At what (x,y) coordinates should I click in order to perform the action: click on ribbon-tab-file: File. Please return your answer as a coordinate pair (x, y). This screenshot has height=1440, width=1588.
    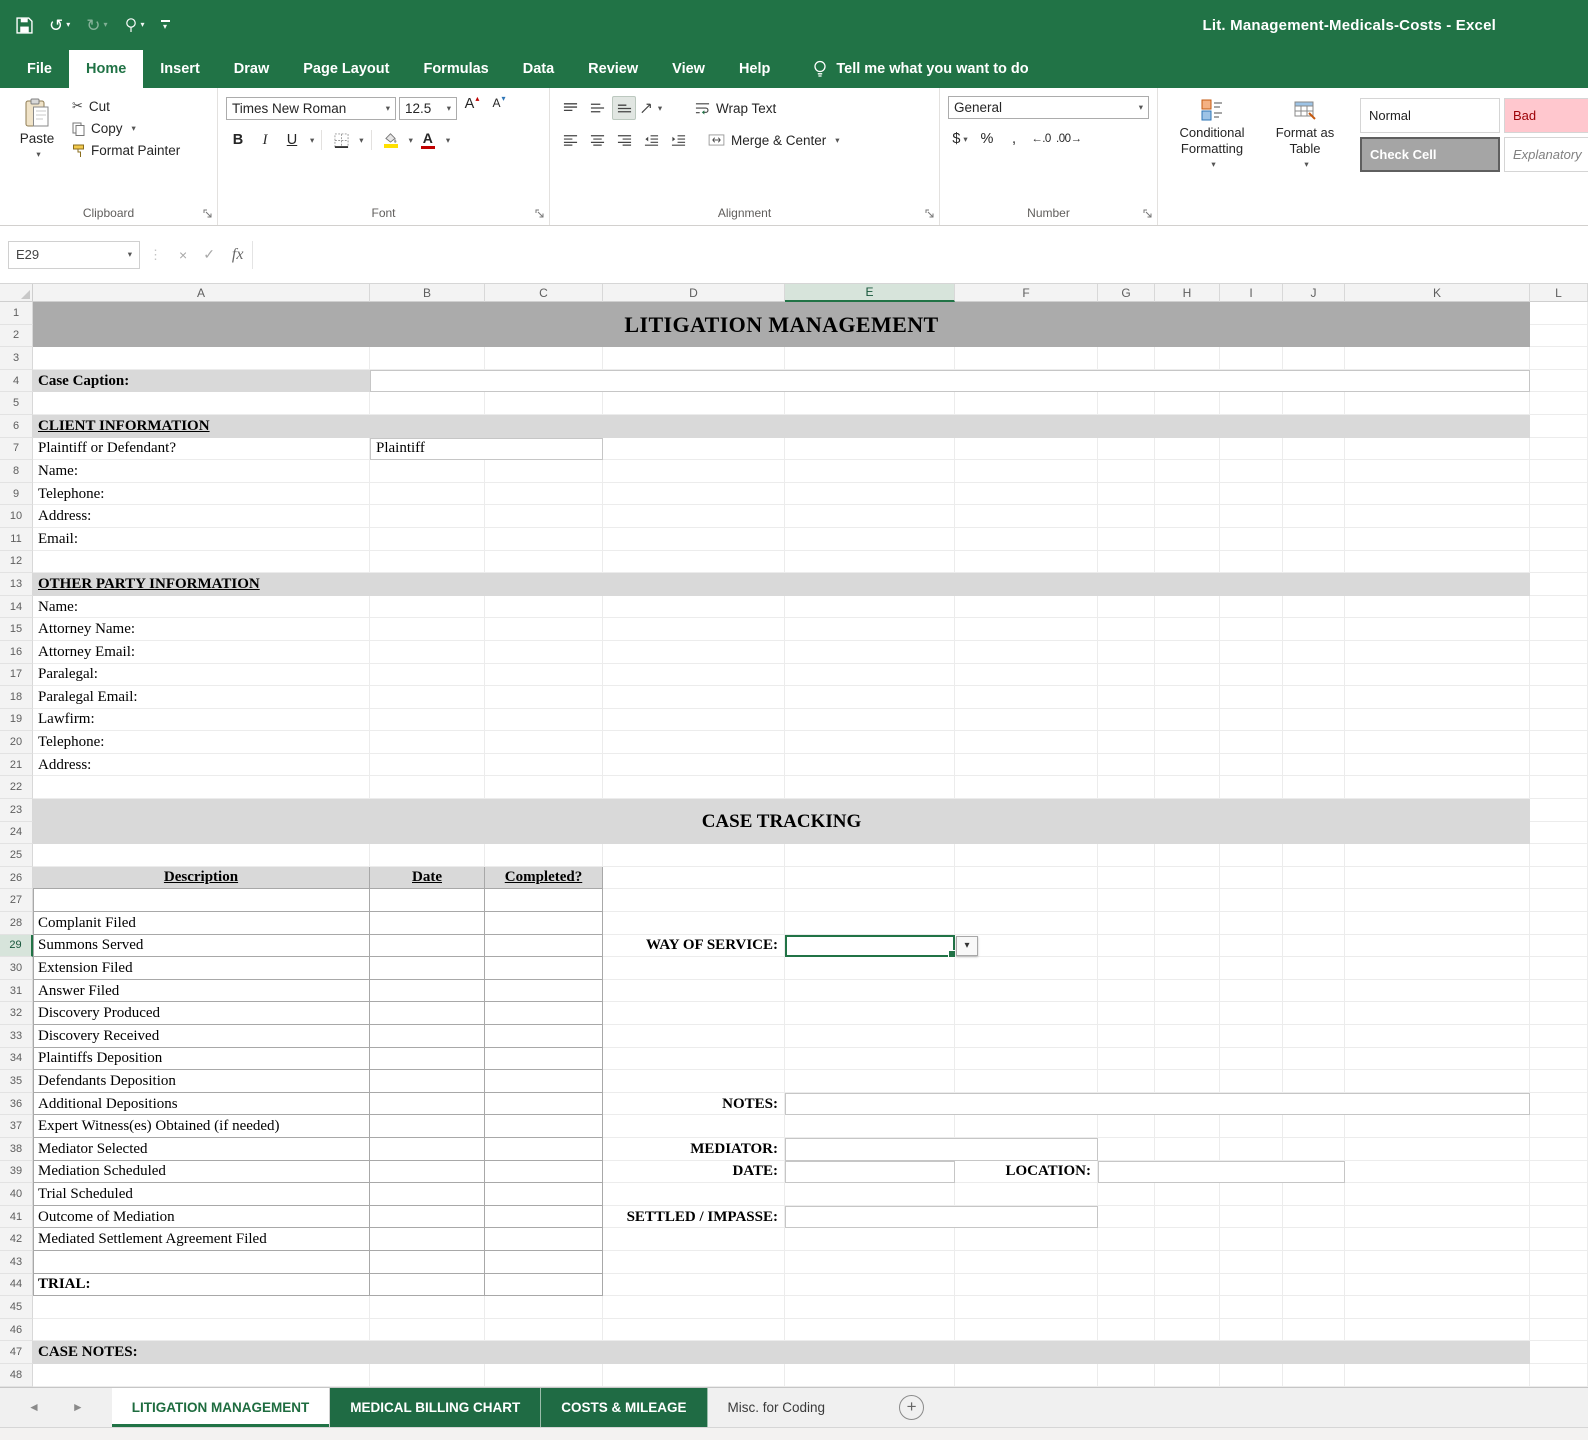
    Looking at the image, I should click on (39, 69).